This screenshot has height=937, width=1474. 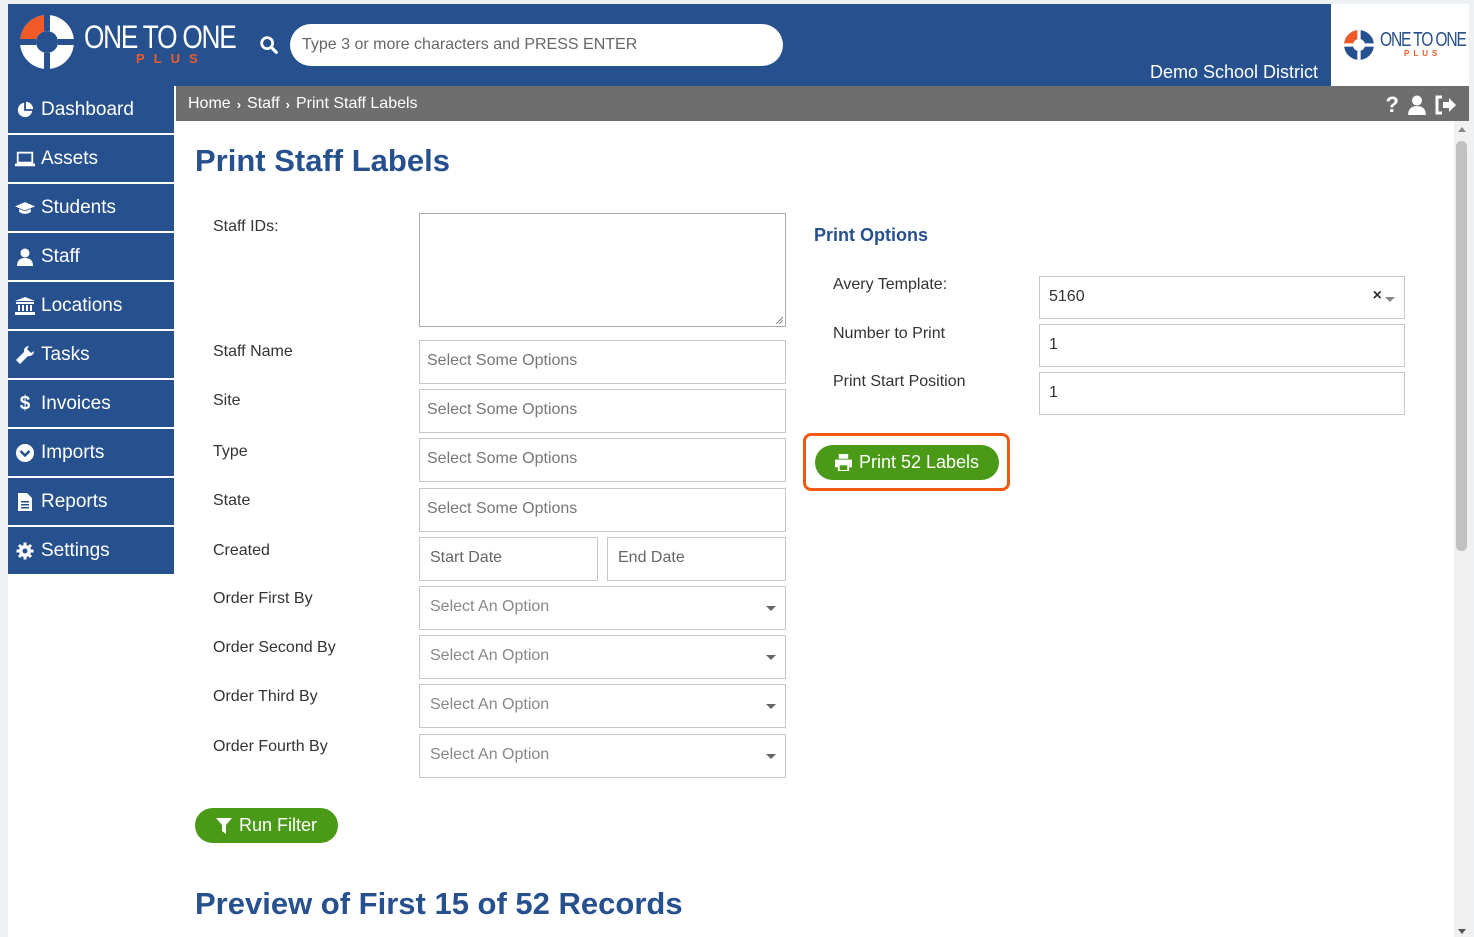 I want to click on order-first-label: Order First By, so click(x=263, y=598).